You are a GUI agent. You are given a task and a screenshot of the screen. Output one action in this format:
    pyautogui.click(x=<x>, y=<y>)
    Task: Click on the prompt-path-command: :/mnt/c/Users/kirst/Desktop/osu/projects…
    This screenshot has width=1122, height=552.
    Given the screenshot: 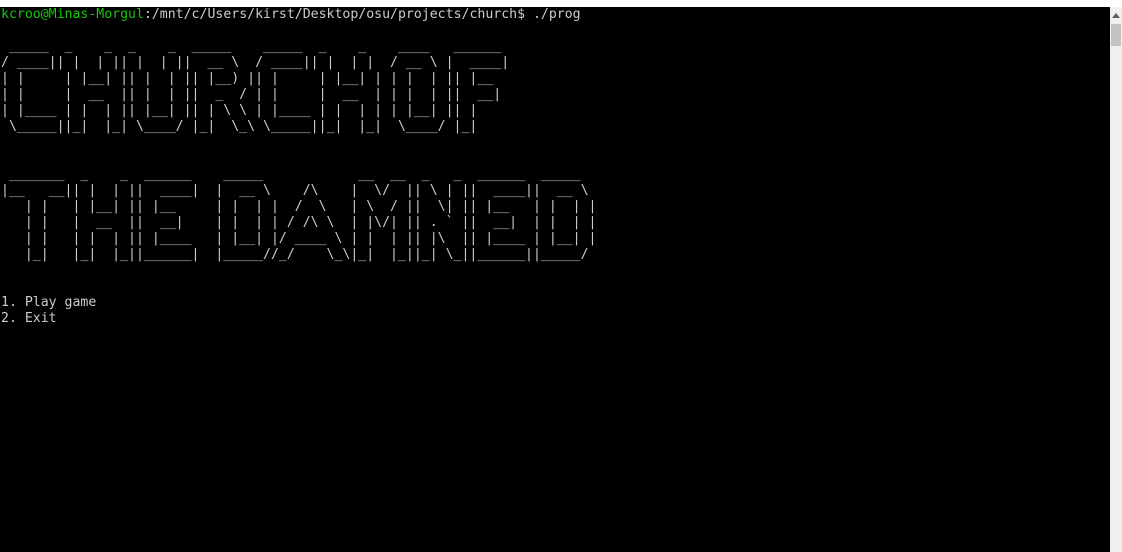 What is the action you would take?
    pyautogui.click(x=362, y=14)
    